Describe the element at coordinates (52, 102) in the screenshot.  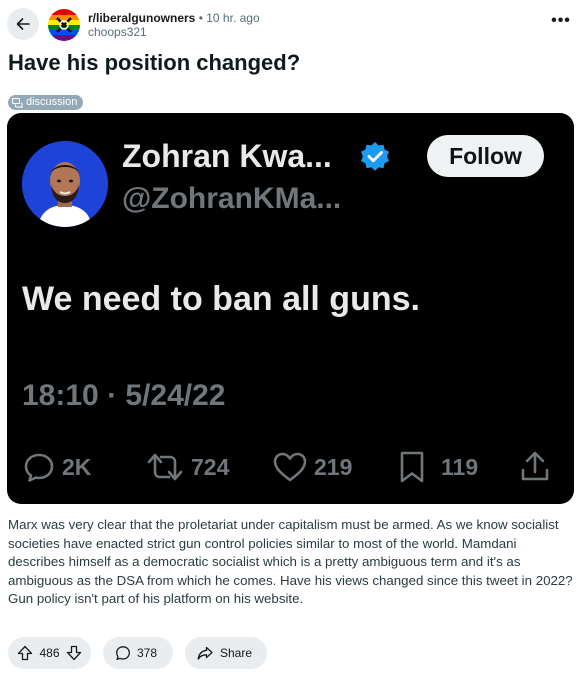
I see `flair-label: discussion` at that location.